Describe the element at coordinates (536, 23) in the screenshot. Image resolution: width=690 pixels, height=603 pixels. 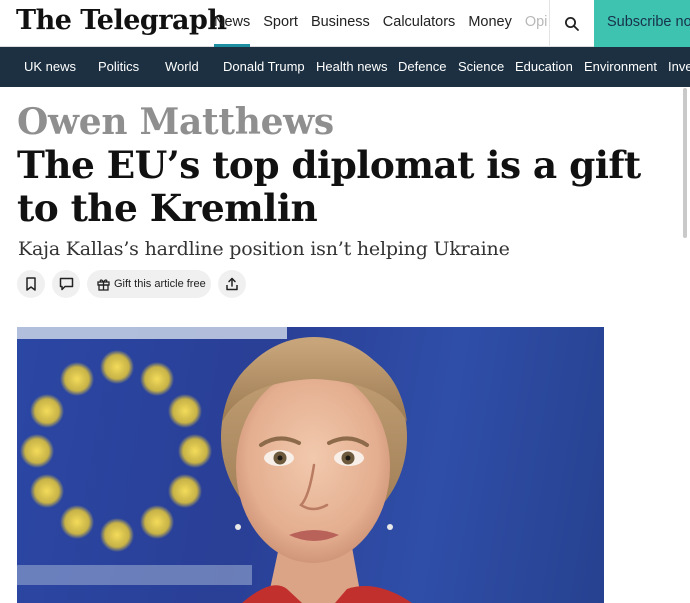
I see `nav-item-opinion: Opi` at that location.